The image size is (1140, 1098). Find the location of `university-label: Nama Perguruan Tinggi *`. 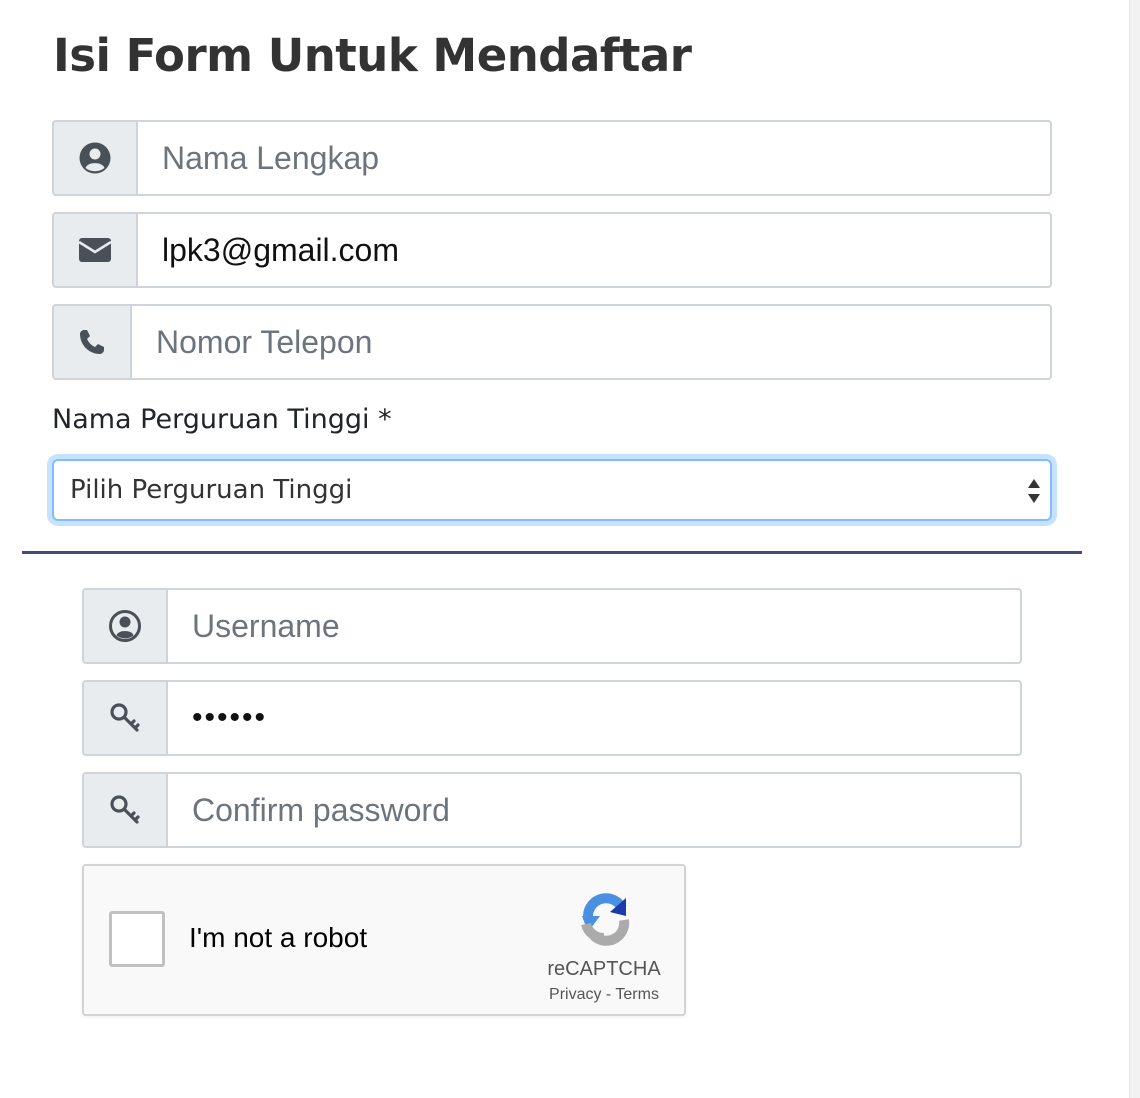

university-label: Nama Perguruan Tinggi * is located at coordinates (222, 419).